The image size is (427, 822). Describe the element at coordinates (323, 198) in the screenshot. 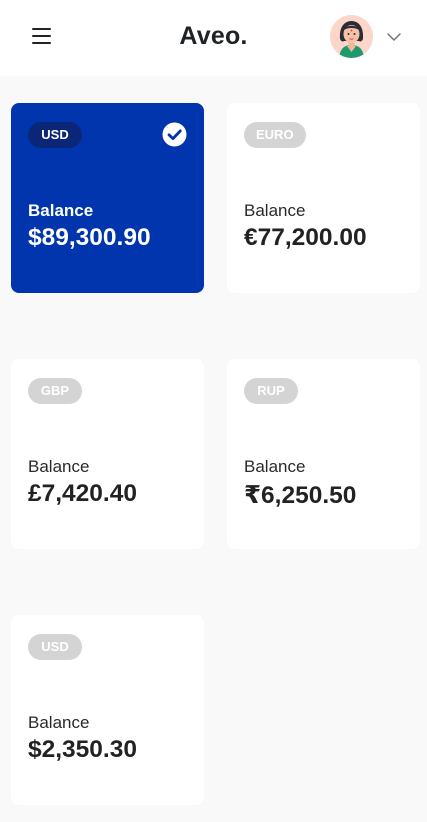

I see `balance-card-euro: EURO Balance €77,200.00` at that location.